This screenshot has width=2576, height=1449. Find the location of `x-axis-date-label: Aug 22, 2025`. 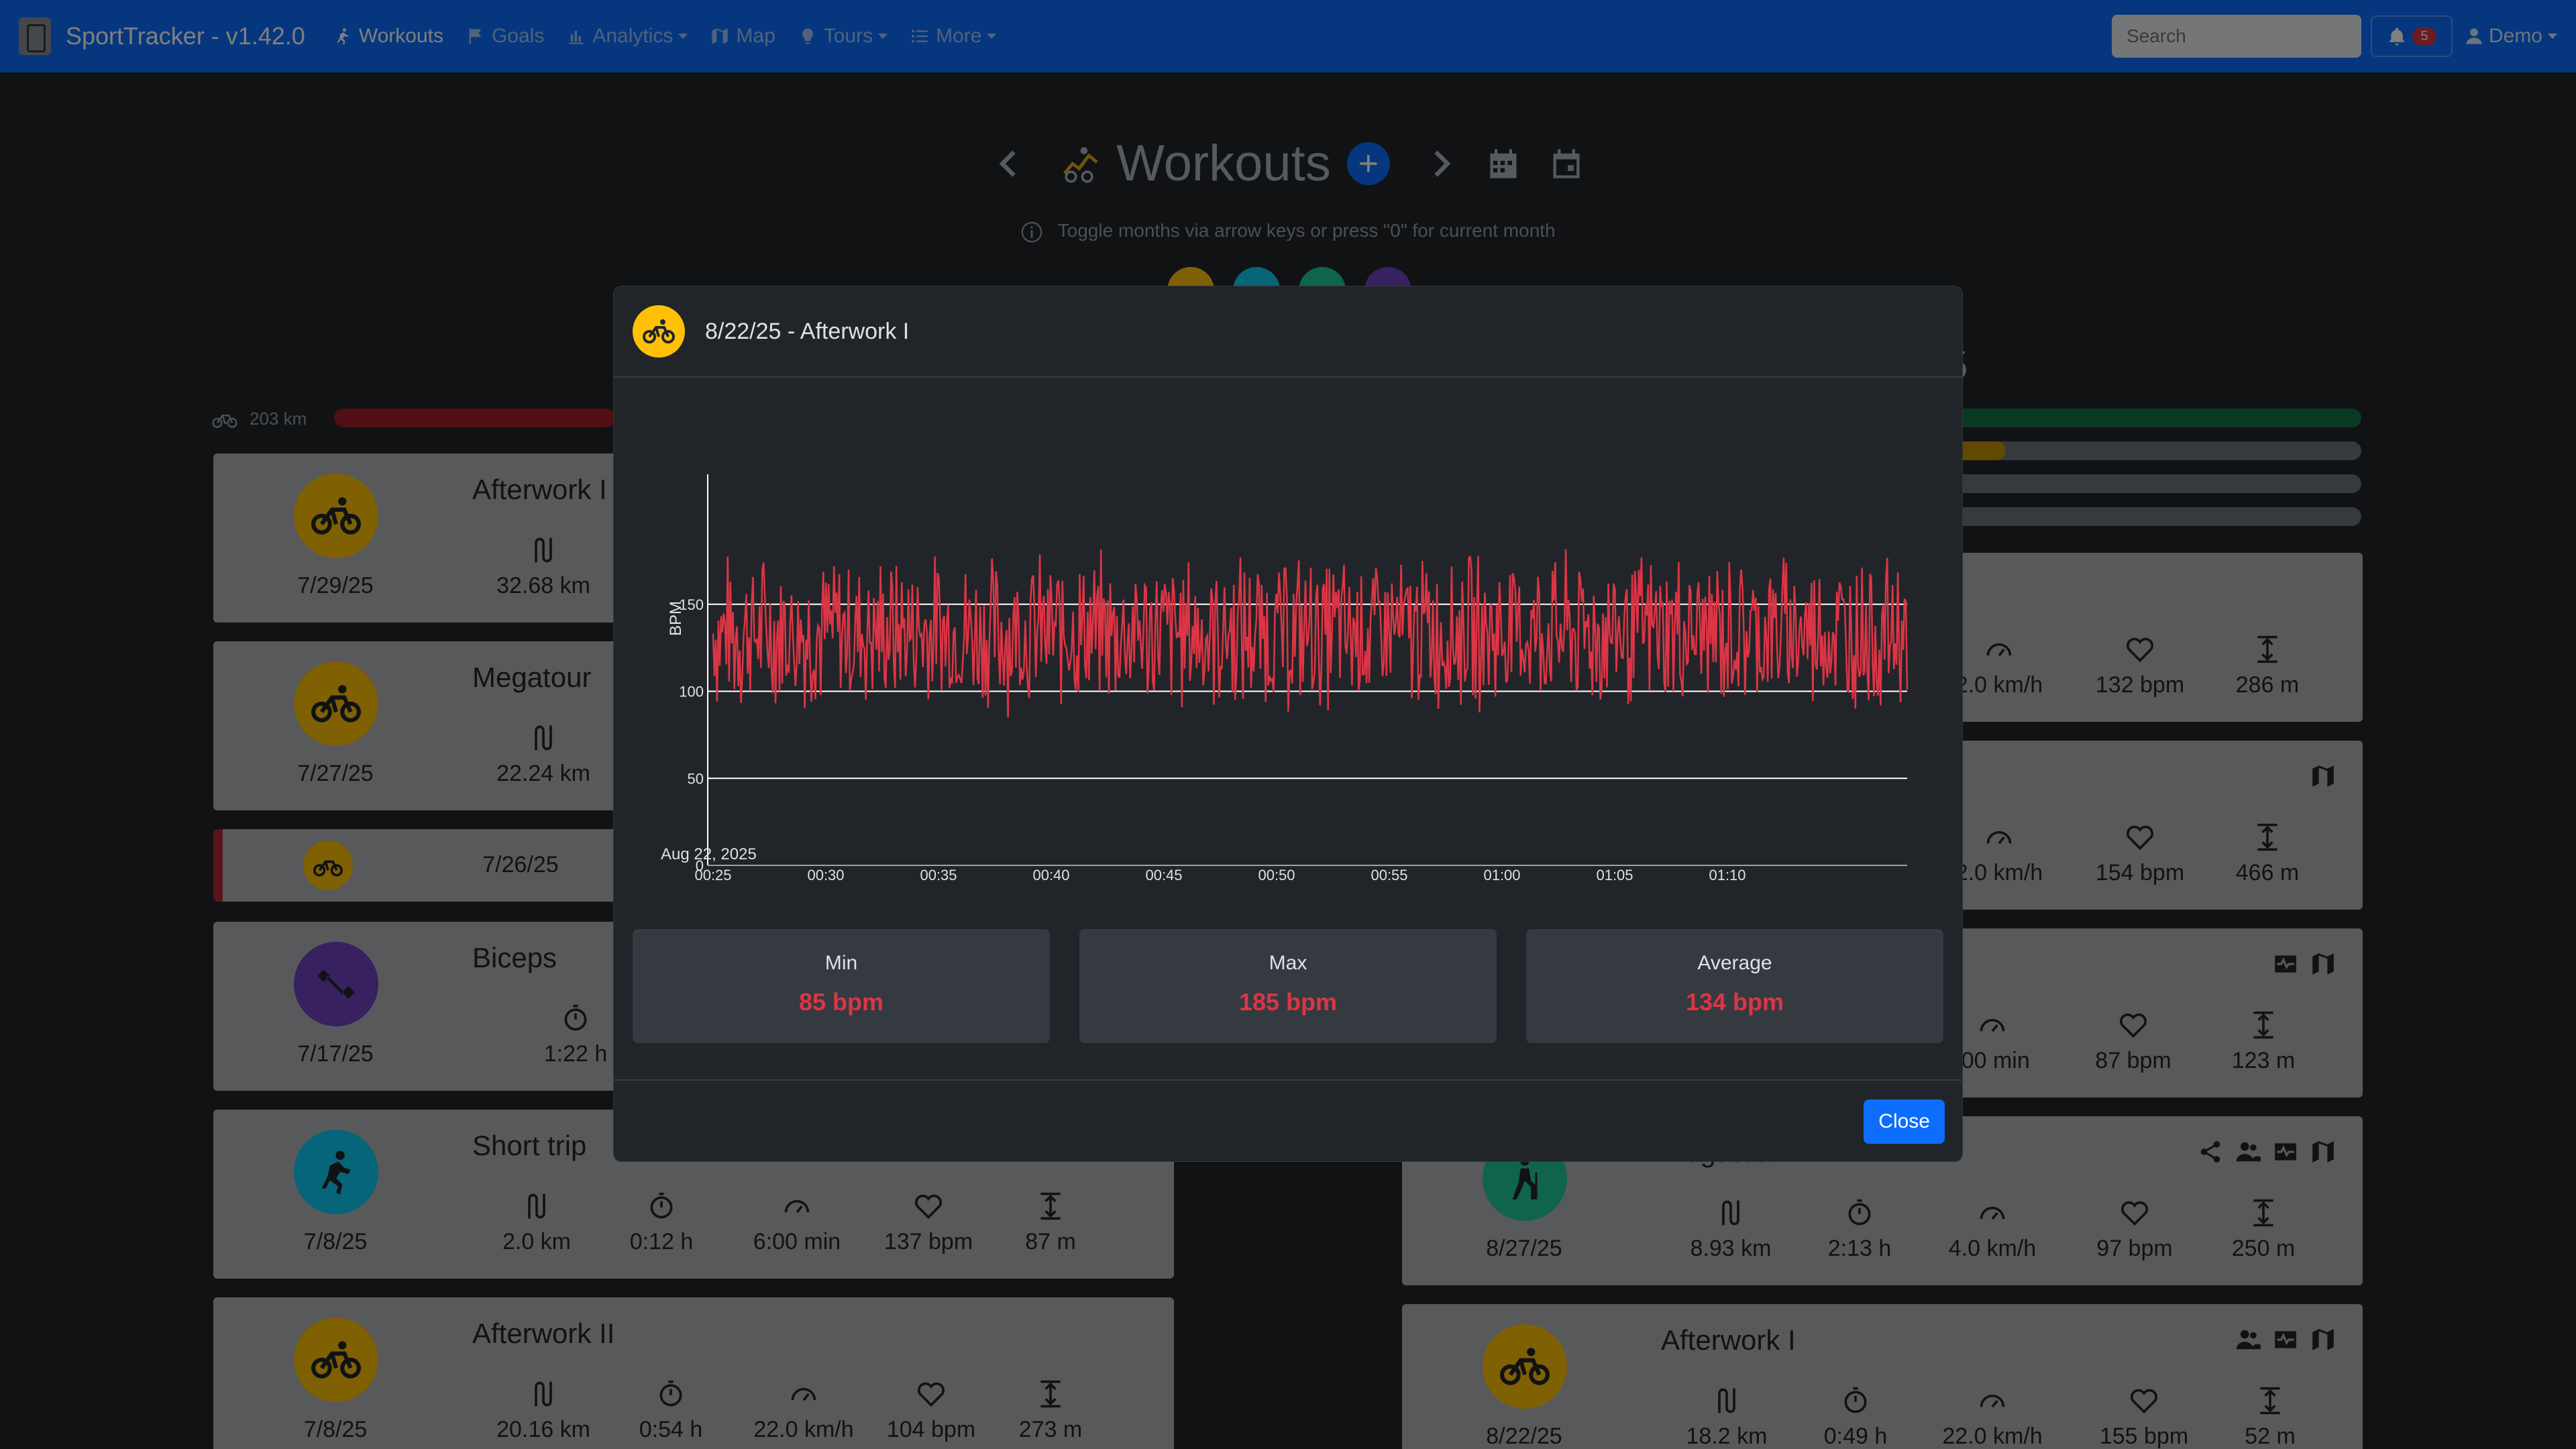

x-axis-date-label: Aug 22, 2025 is located at coordinates (709, 854).